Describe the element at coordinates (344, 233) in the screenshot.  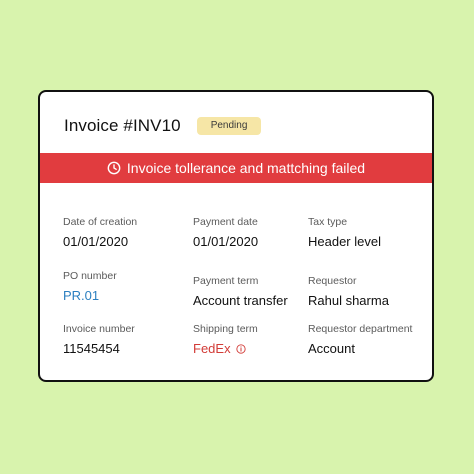
I see `field-tax-type: Tax type Header level` at that location.